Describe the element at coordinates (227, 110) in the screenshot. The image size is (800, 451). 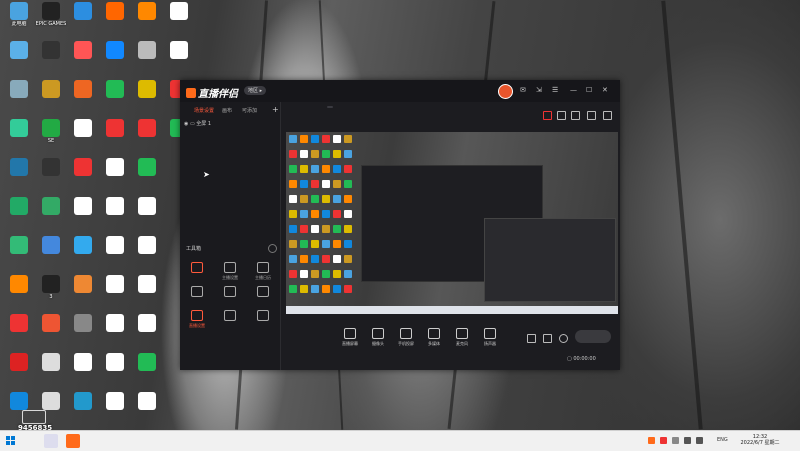
I see `tab-canvas: 画布` at that location.